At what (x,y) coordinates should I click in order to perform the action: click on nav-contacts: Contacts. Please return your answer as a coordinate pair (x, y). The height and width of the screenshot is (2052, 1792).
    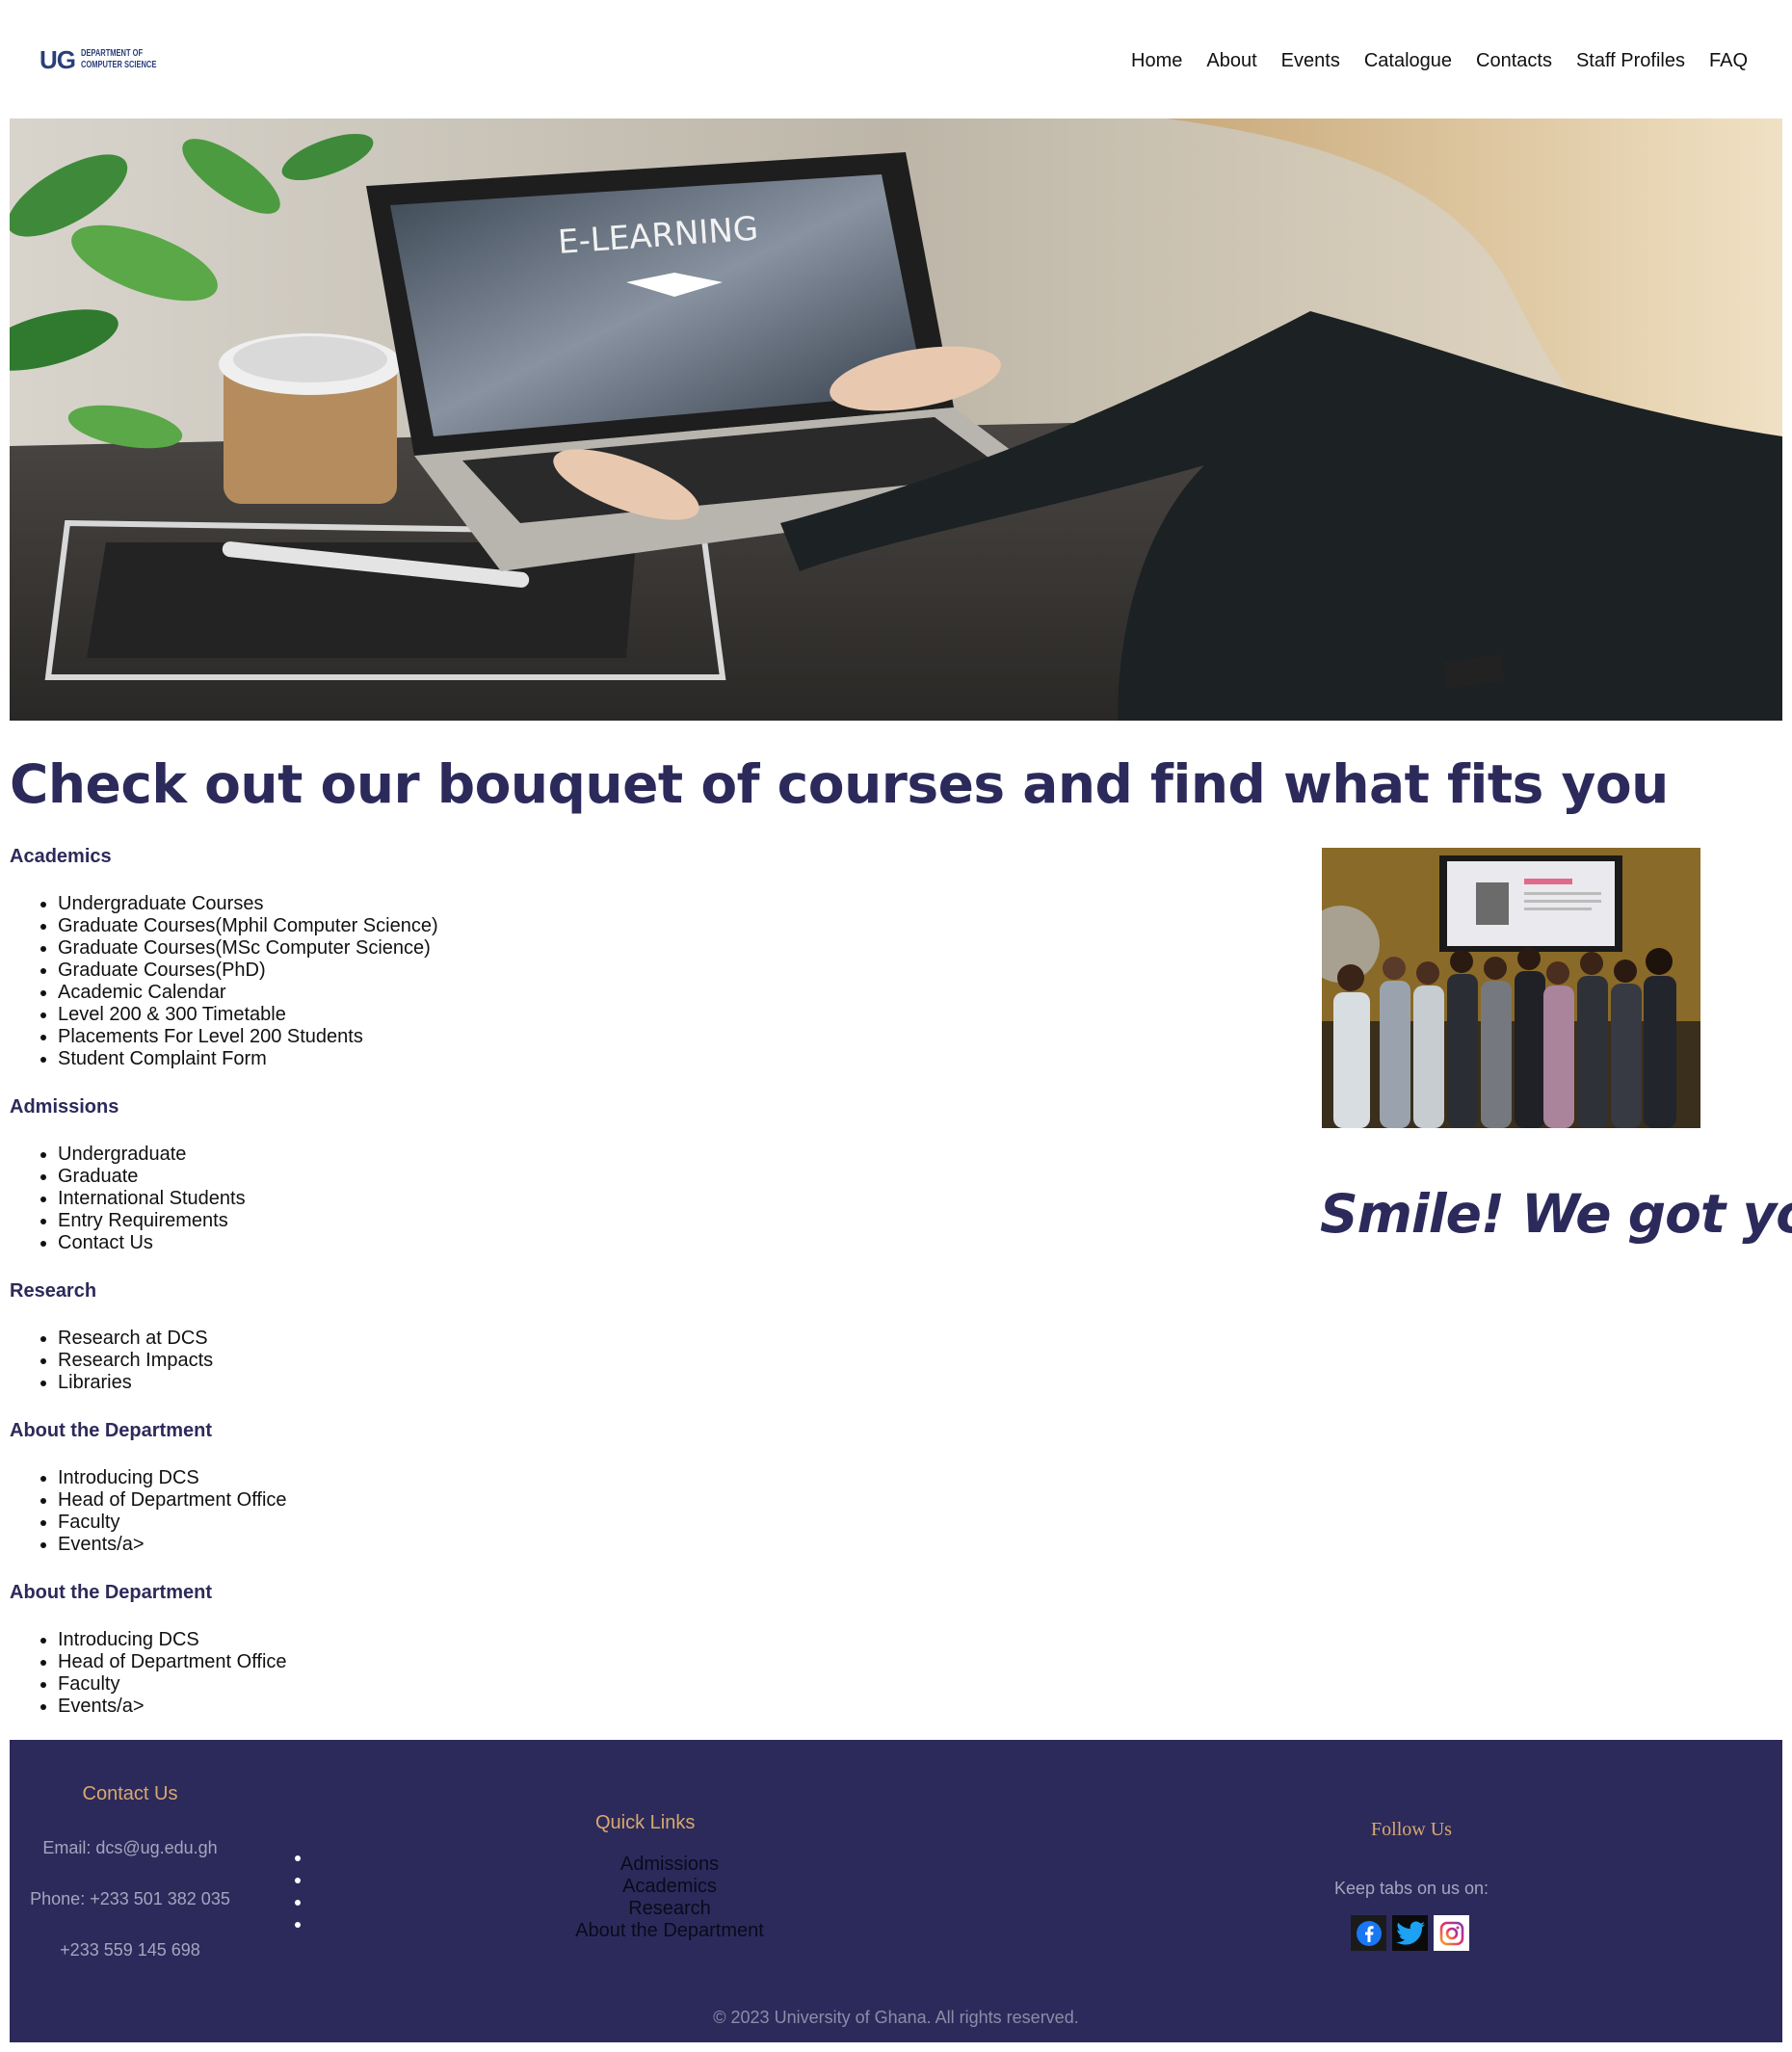
    Looking at the image, I should click on (1514, 61).